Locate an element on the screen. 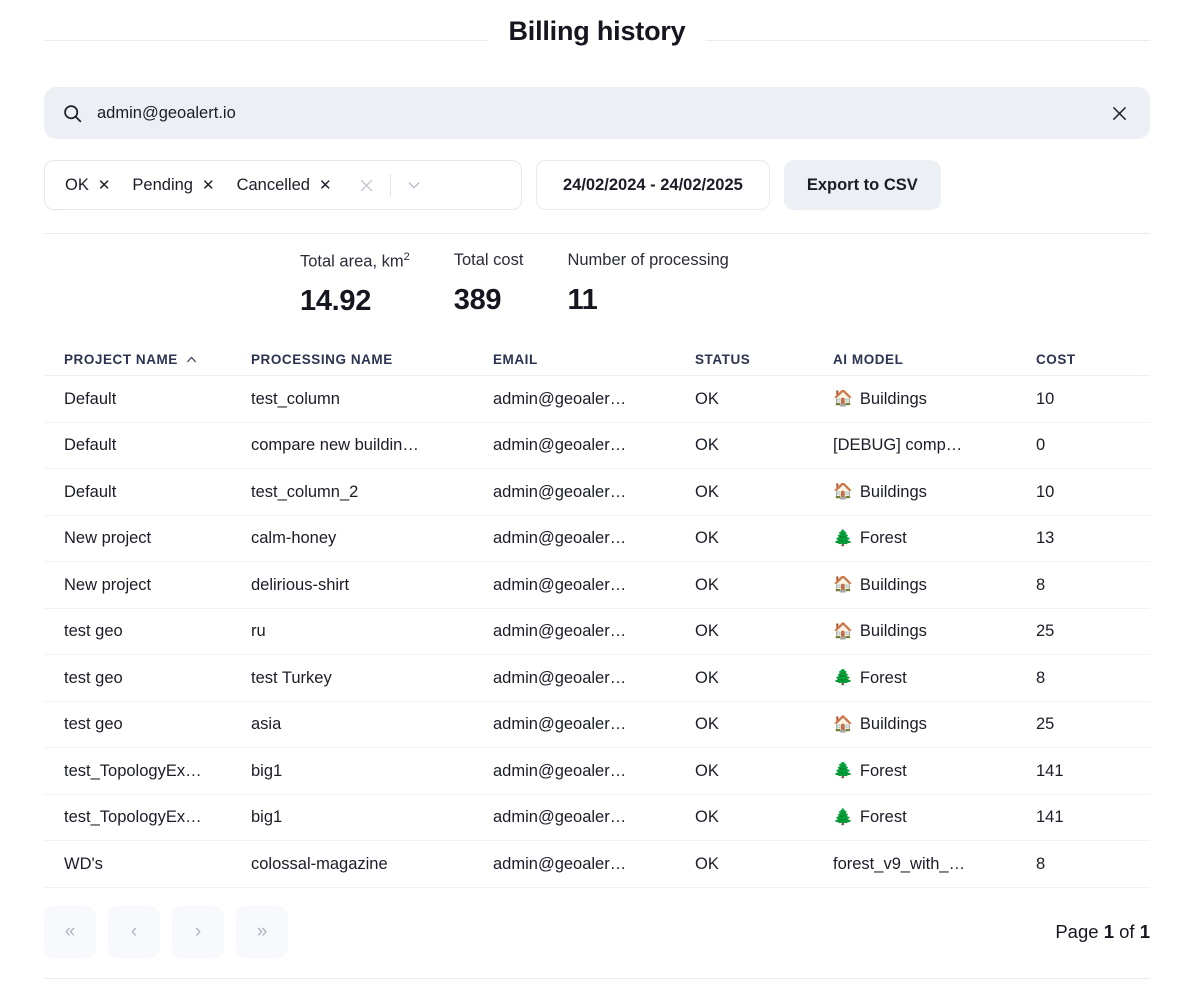  status-tag-label: OK is located at coordinates (77, 184).